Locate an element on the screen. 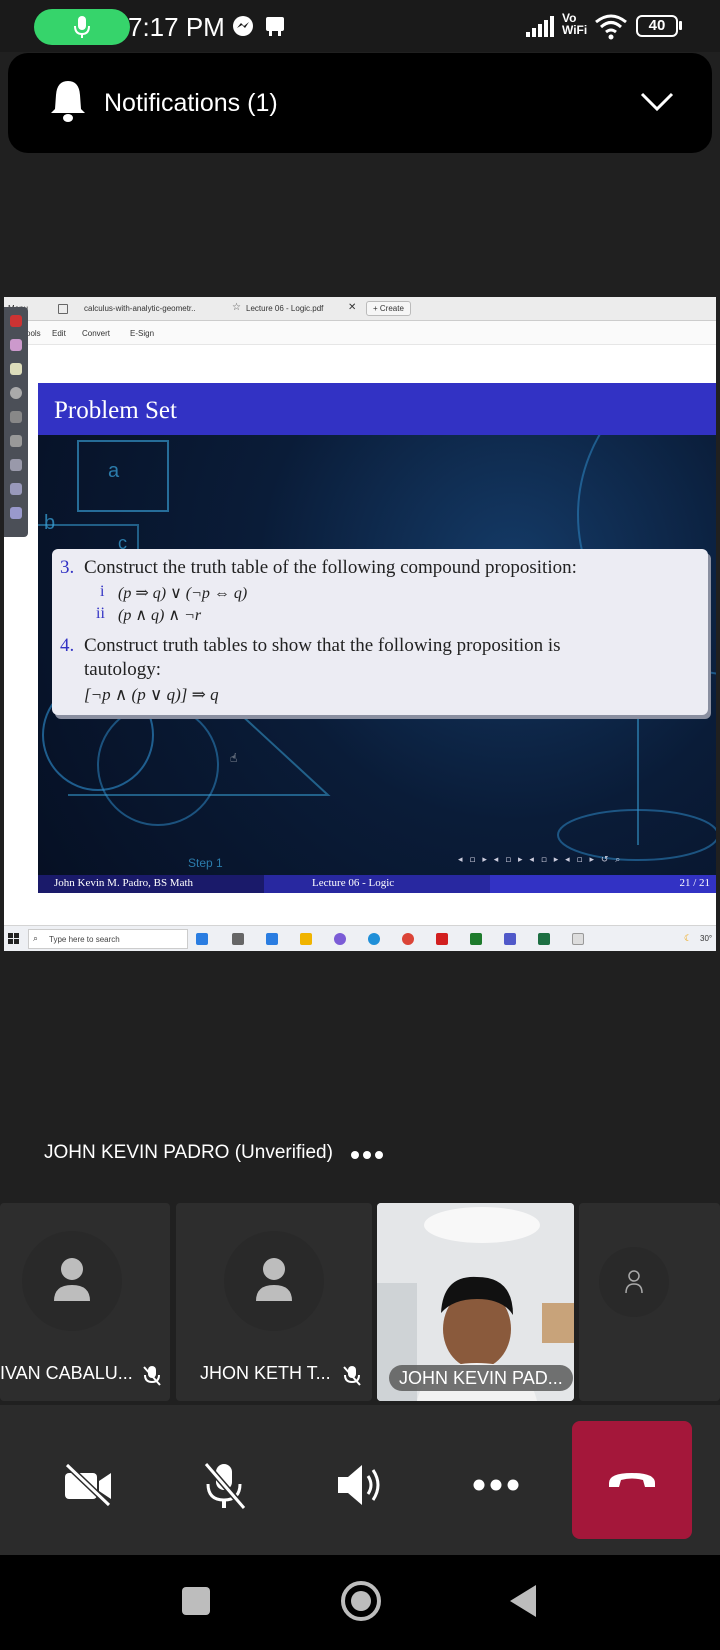  speaker-button is located at coordinates (360, 1485).